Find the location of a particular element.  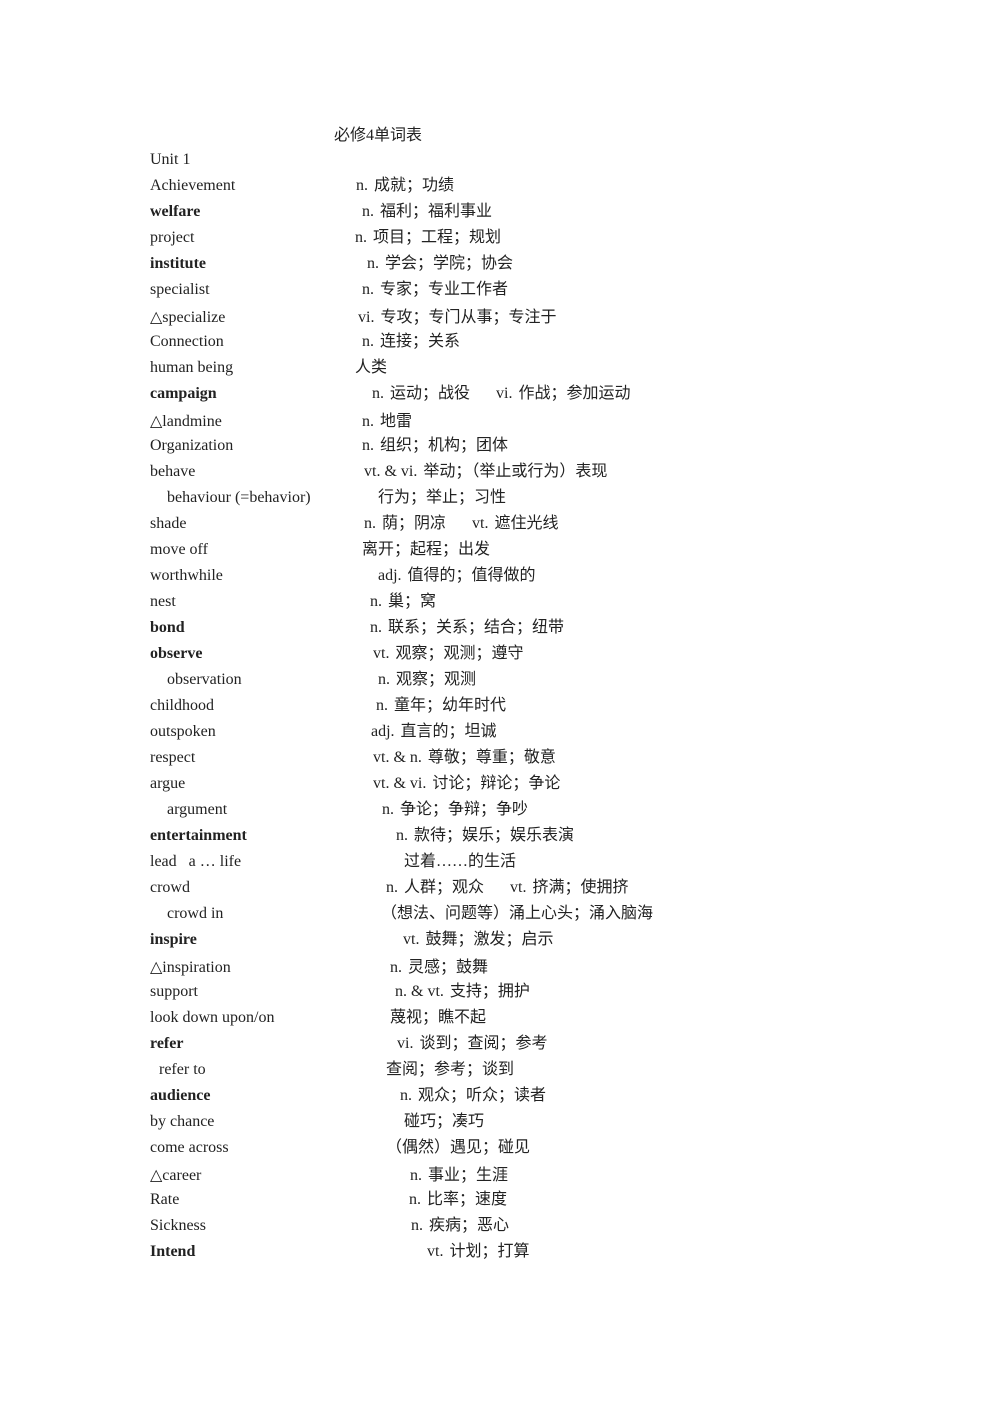

vocab-word: crowd is located at coordinates (170, 887).